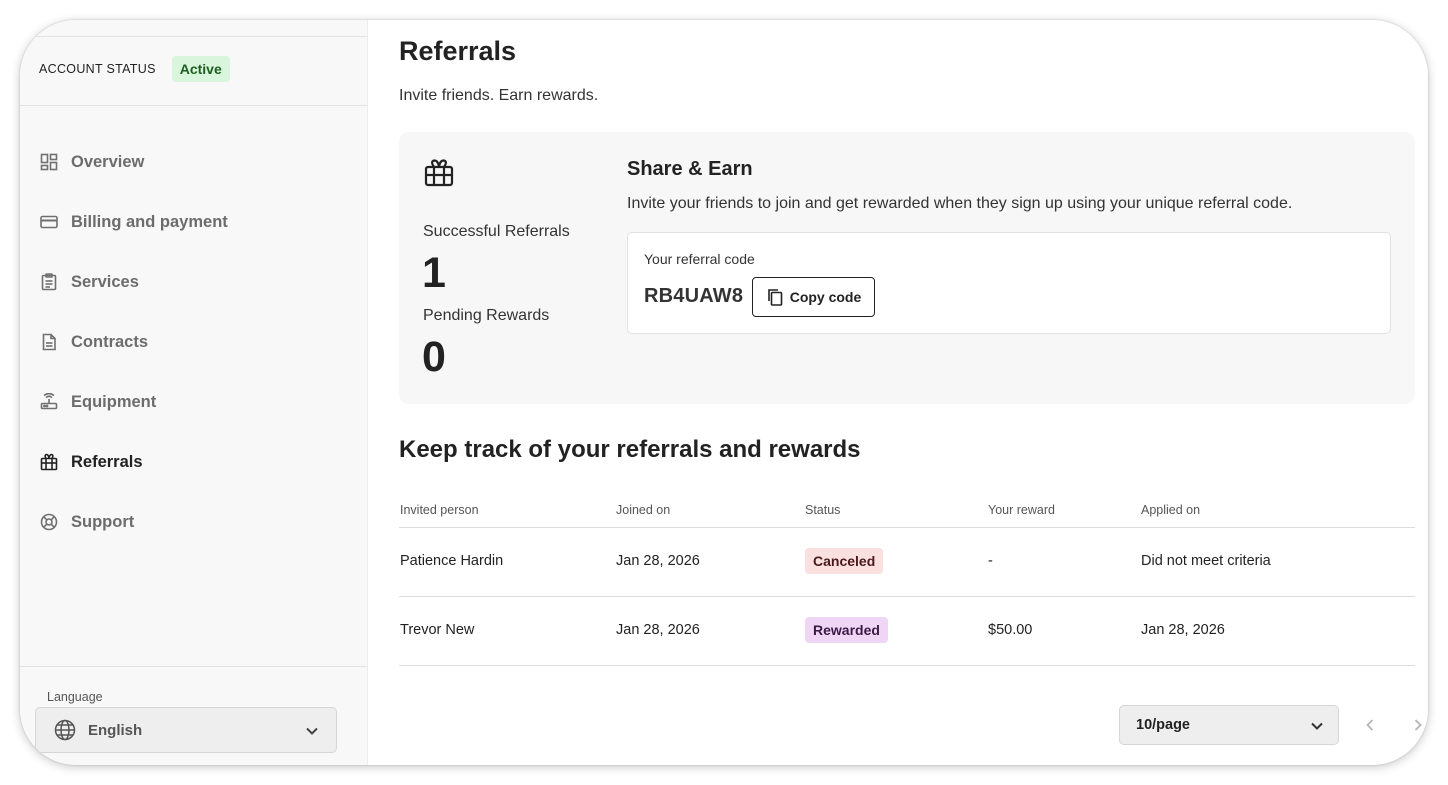 The image size is (1448, 785). What do you see at coordinates (193, 522) in the screenshot?
I see `sidebar-item-support: Support` at bounding box center [193, 522].